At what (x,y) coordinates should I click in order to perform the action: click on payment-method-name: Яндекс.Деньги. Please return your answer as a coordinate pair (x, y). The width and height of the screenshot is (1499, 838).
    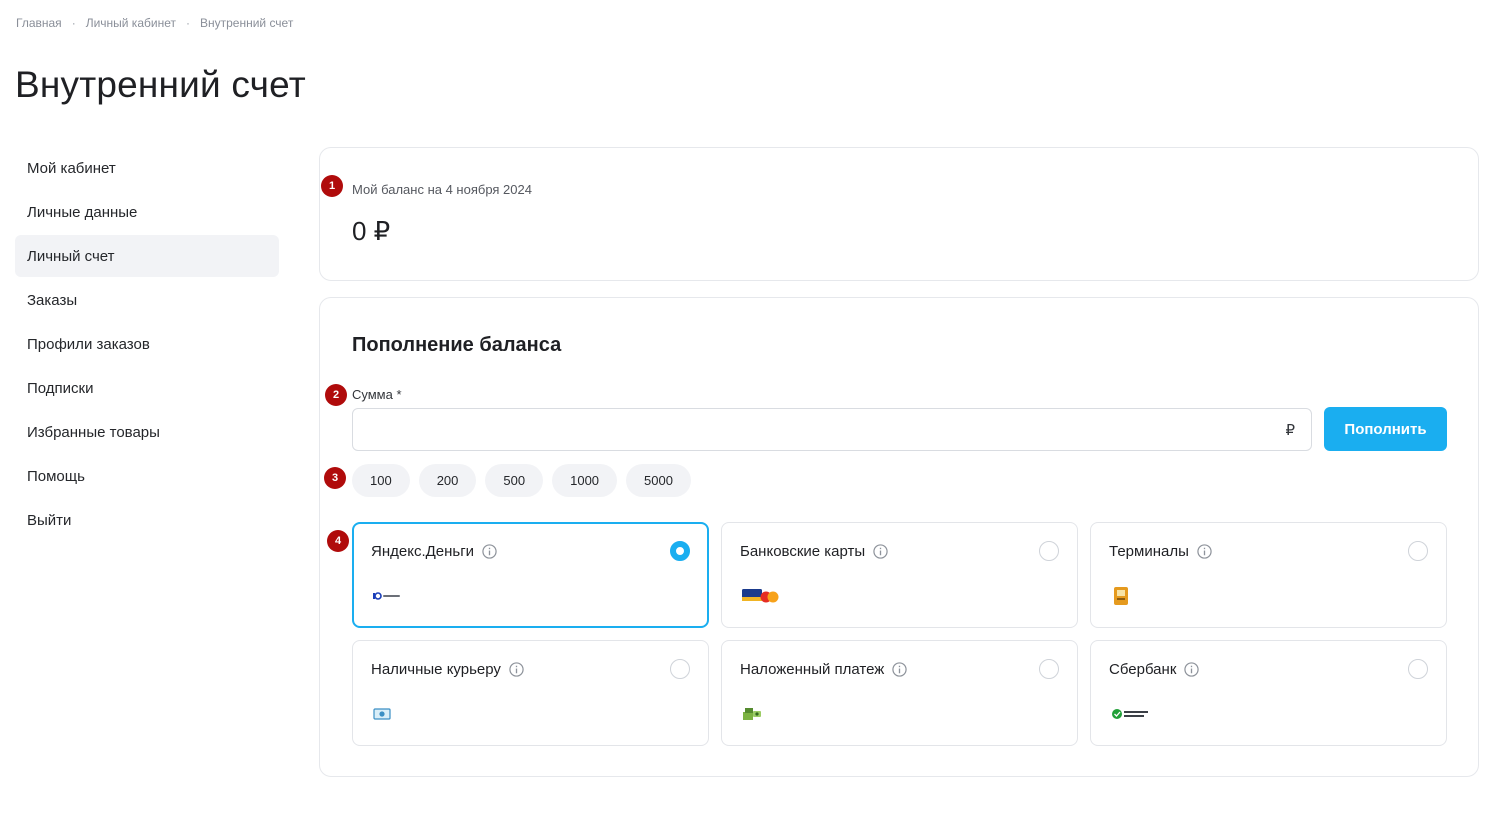
    Looking at the image, I should click on (423, 551).